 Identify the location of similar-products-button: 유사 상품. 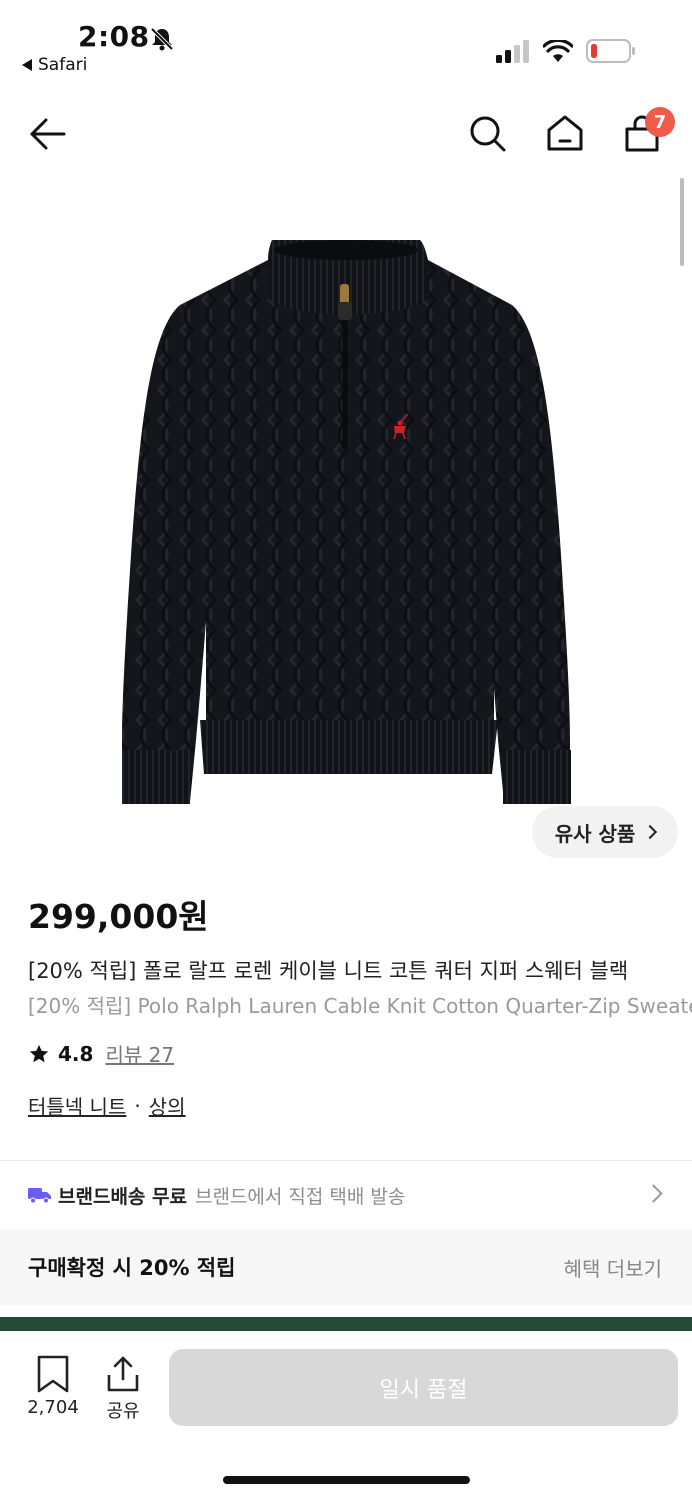
(605, 832).